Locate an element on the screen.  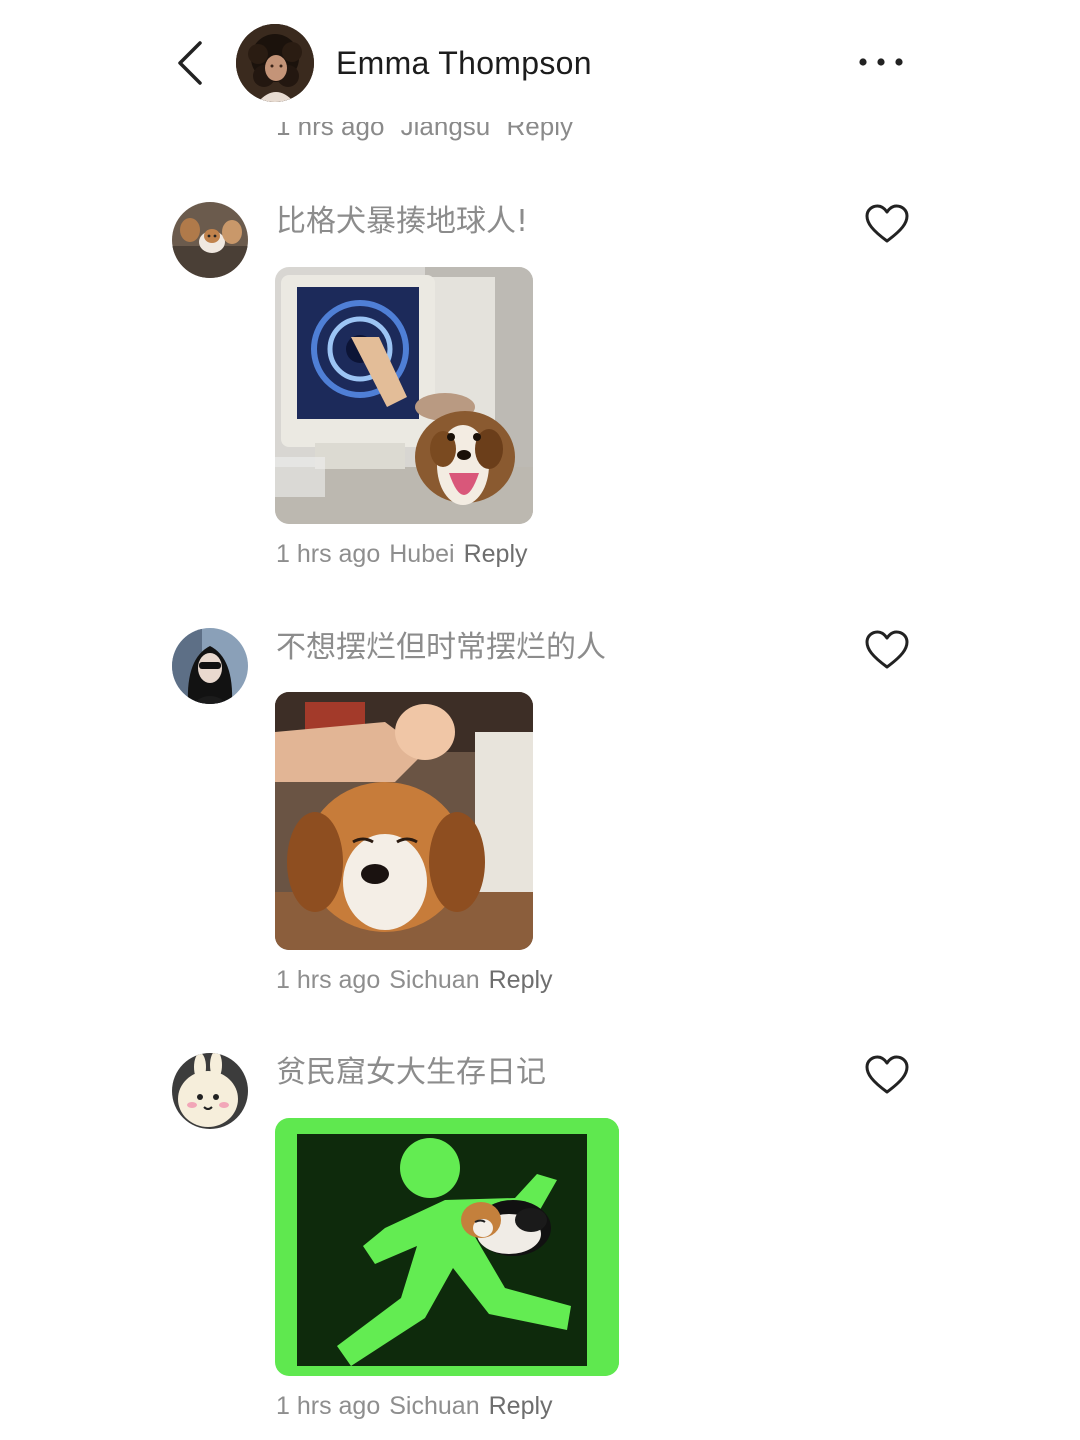
comment-location: Hubei is located at coordinates (422, 554).